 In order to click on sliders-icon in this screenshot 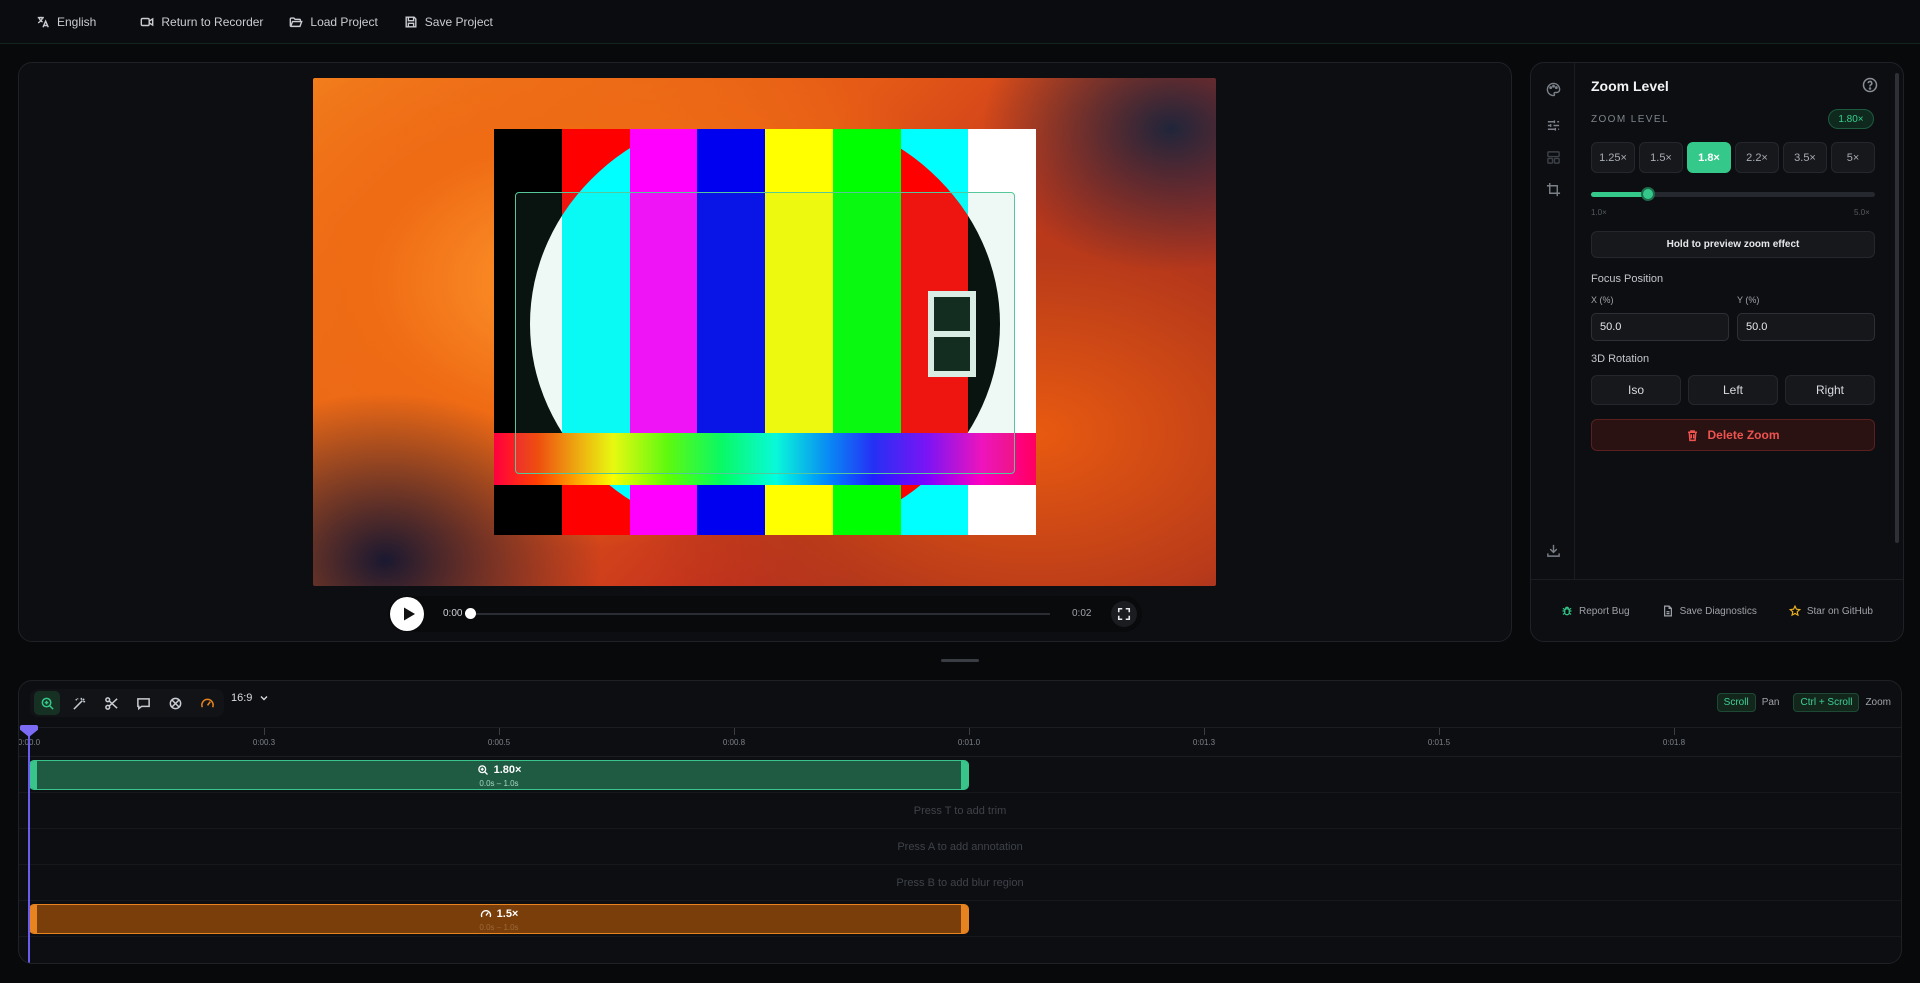, I will do `click(1553, 125)`.